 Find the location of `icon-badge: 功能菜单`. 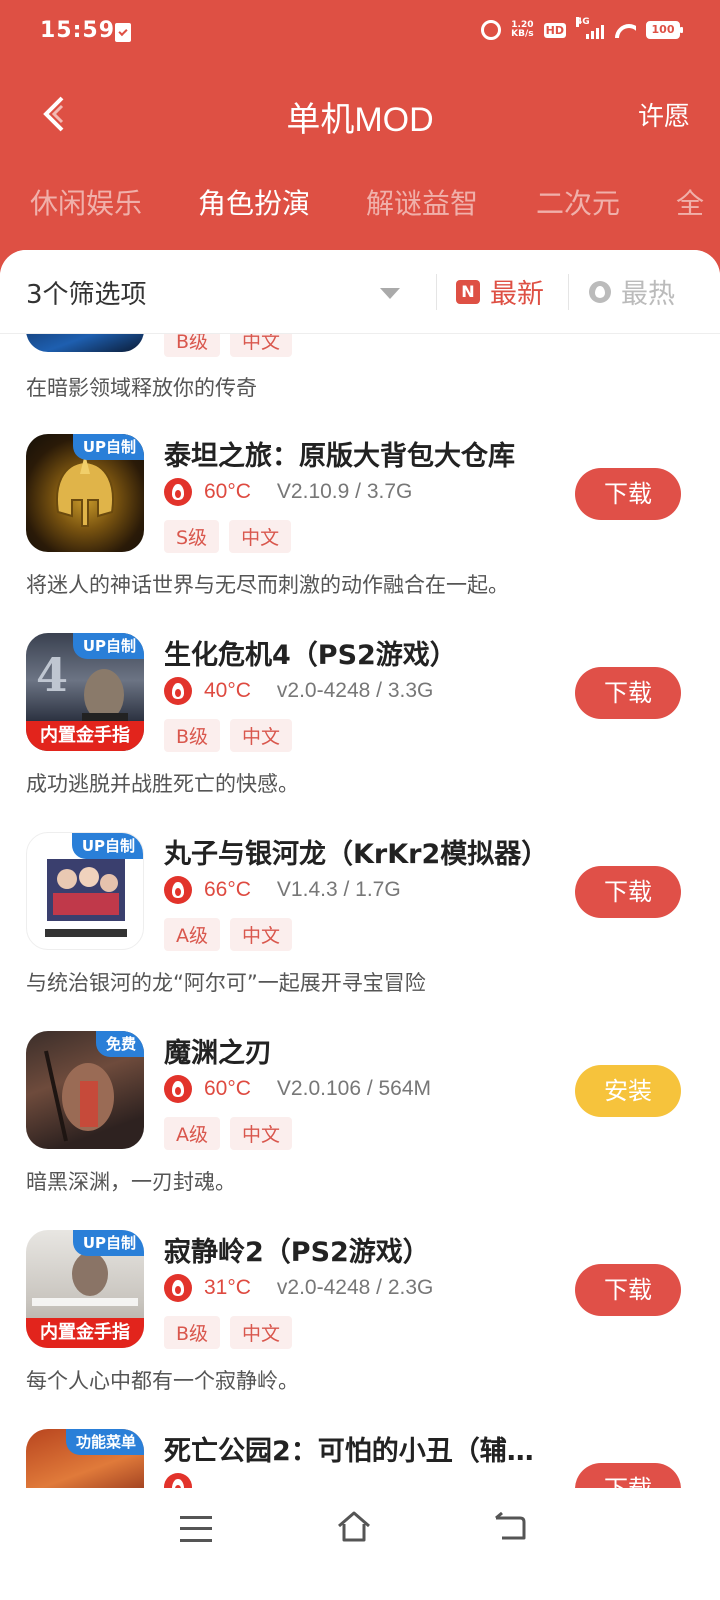

icon-badge: 功能菜单 is located at coordinates (104, 1442).